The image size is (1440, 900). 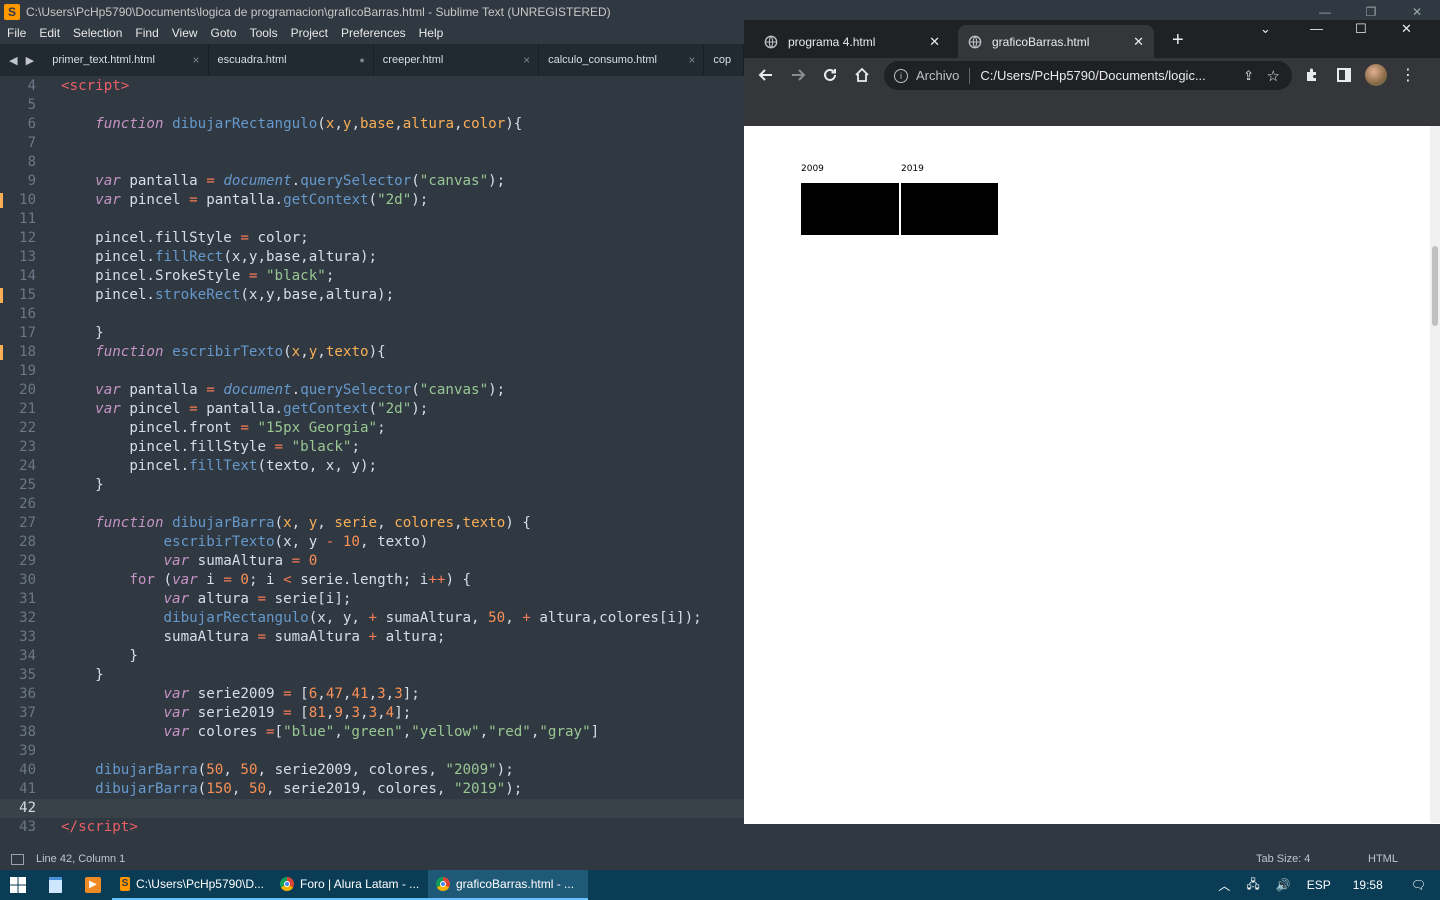 I want to click on tab-next-icon: ▶, so click(x=30, y=60).